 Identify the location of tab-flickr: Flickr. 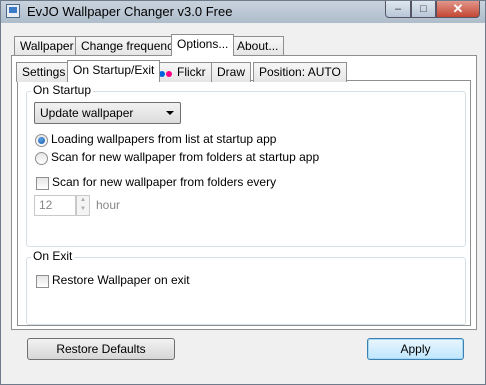
(182, 72).